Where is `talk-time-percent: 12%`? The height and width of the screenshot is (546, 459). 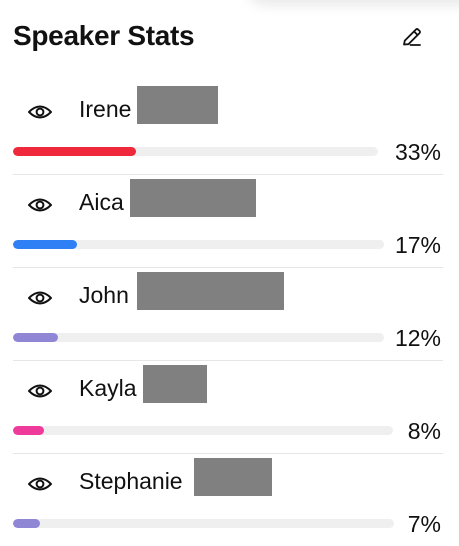
talk-time-percent: 12% is located at coordinates (417, 338).